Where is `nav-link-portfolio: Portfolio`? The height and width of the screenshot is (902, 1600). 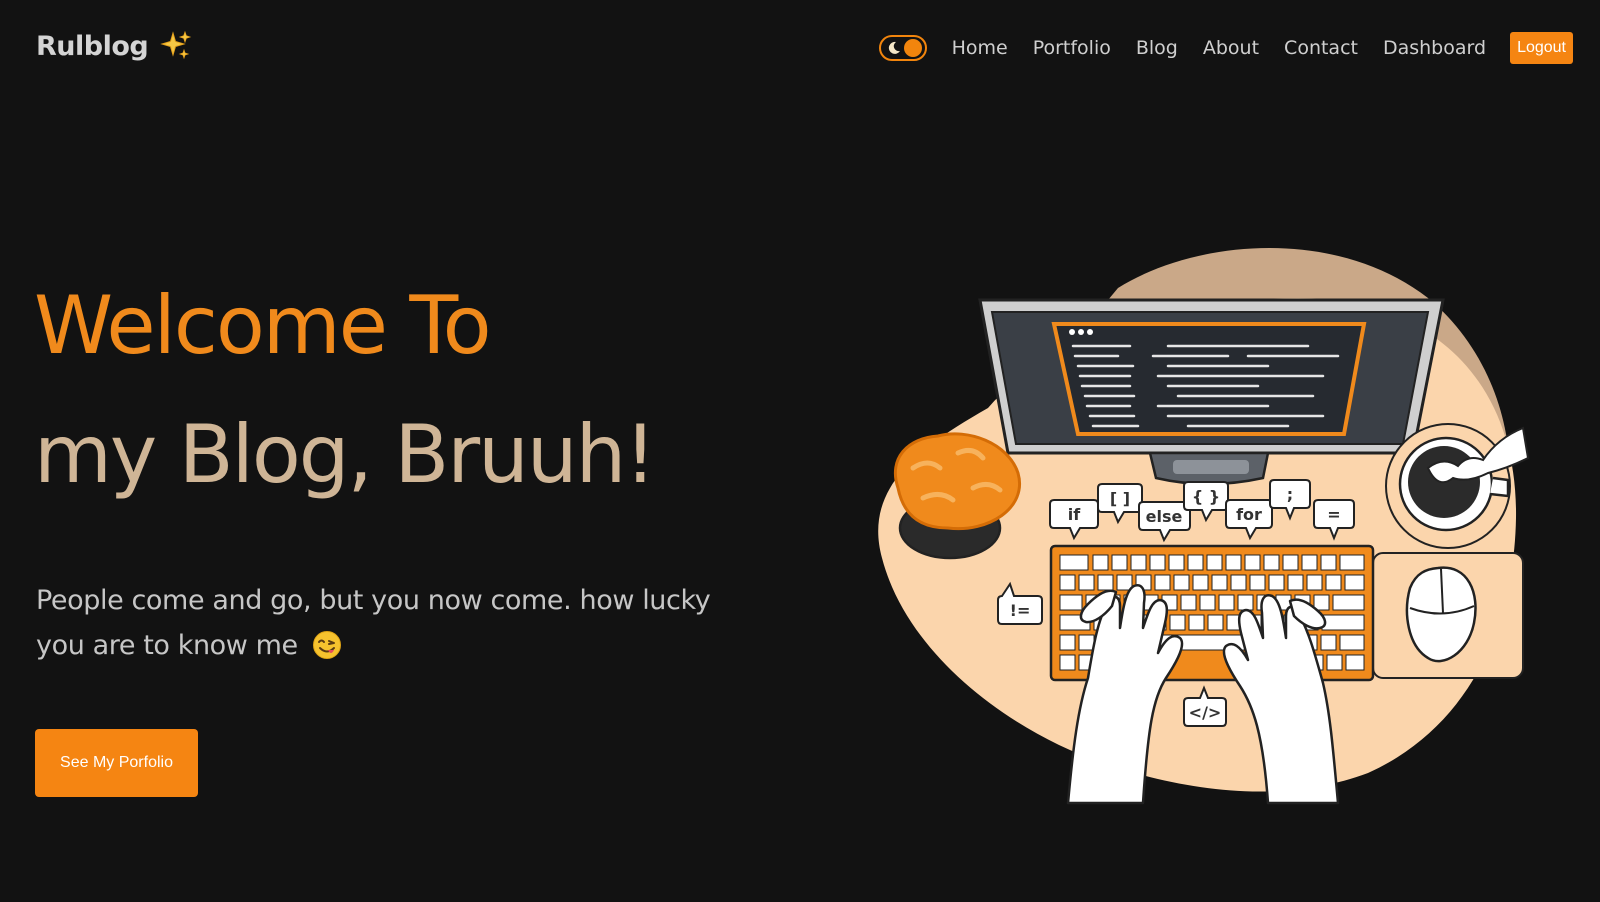 nav-link-portfolio: Portfolio is located at coordinates (1072, 48).